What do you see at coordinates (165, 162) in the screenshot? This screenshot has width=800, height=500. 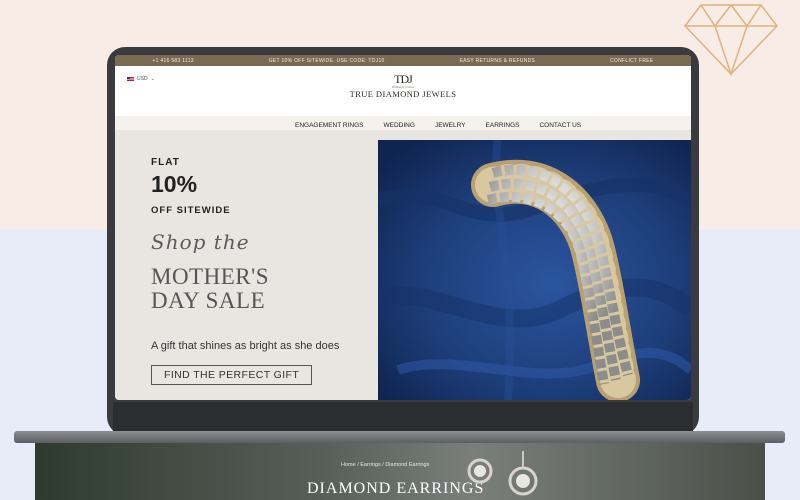 I see `hero-flat: FLAT` at bounding box center [165, 162].